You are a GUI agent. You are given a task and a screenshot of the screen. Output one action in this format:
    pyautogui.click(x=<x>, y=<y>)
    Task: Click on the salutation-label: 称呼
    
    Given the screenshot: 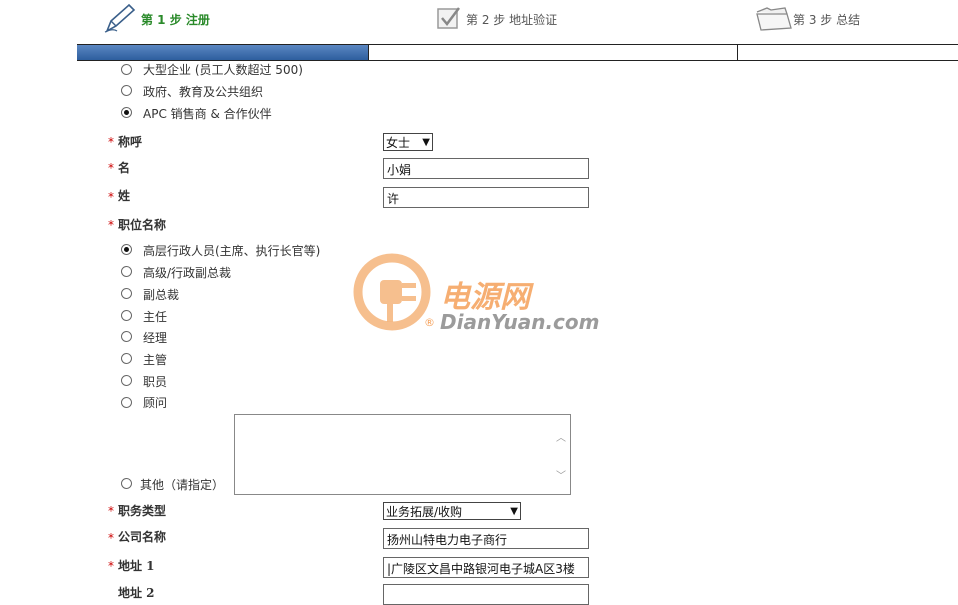 What is the action you would take?
    pyautogui.click(x=130, y=142)
    